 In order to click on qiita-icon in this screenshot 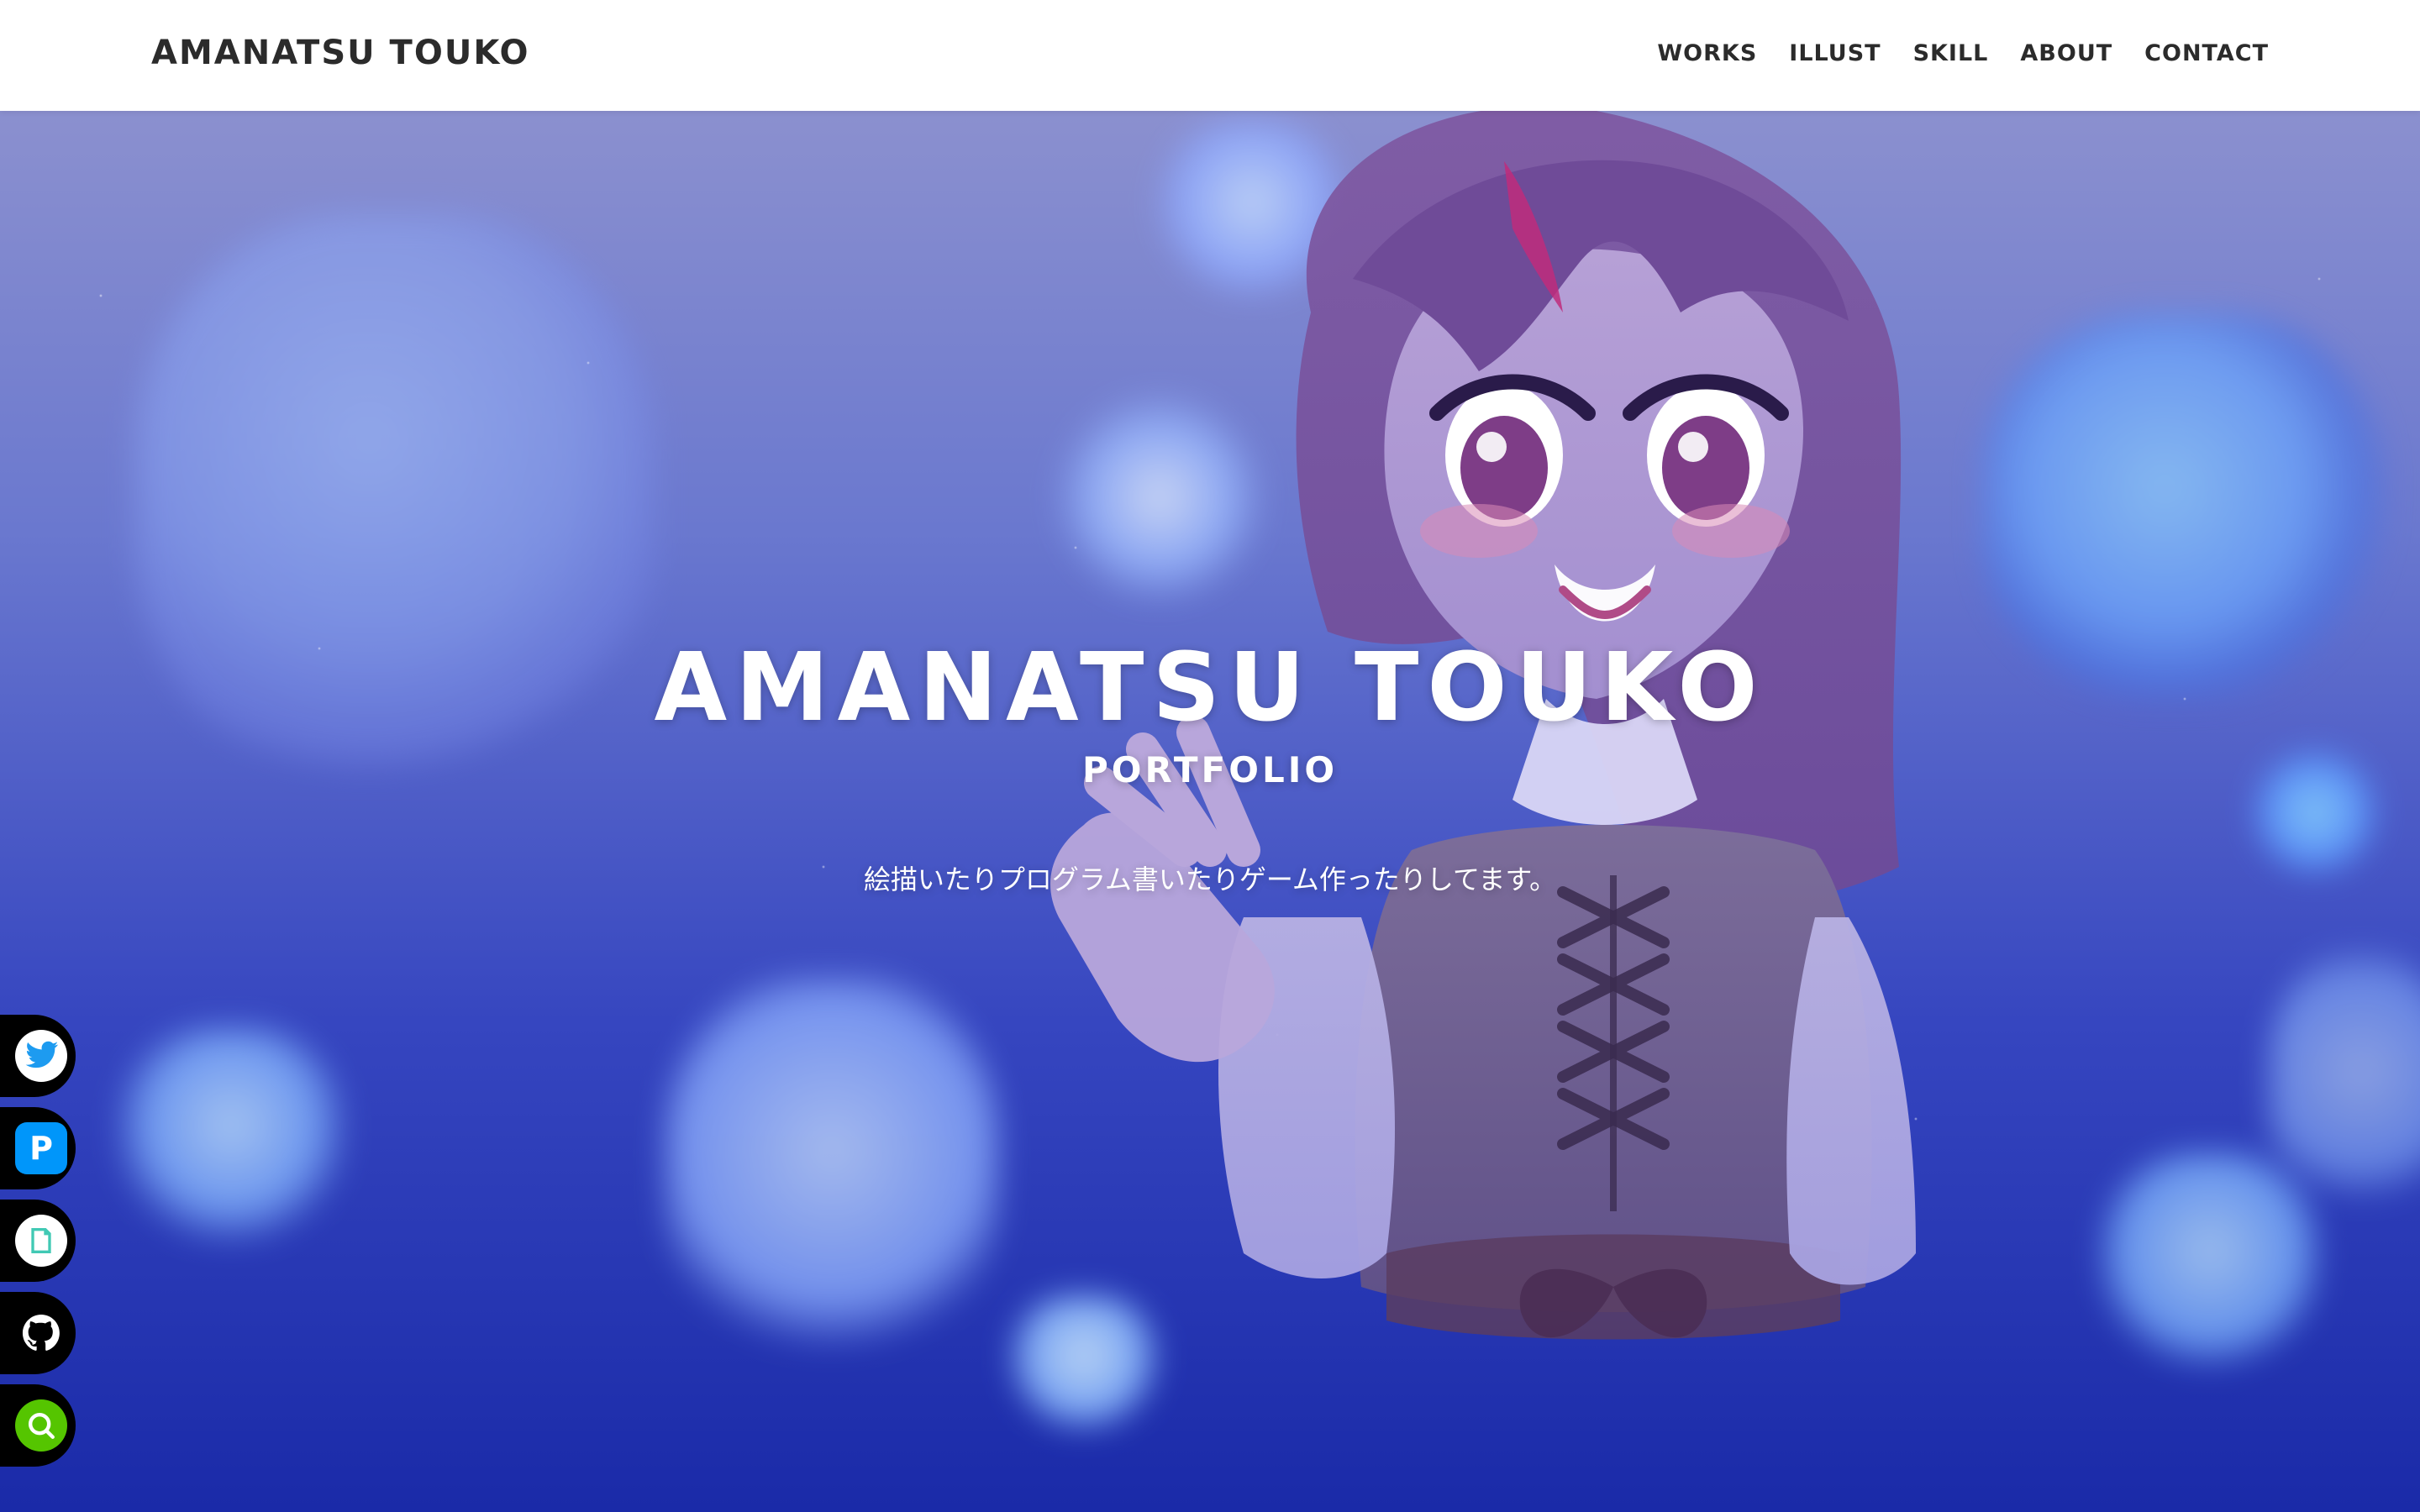, I will do `click(41, 1425)`.